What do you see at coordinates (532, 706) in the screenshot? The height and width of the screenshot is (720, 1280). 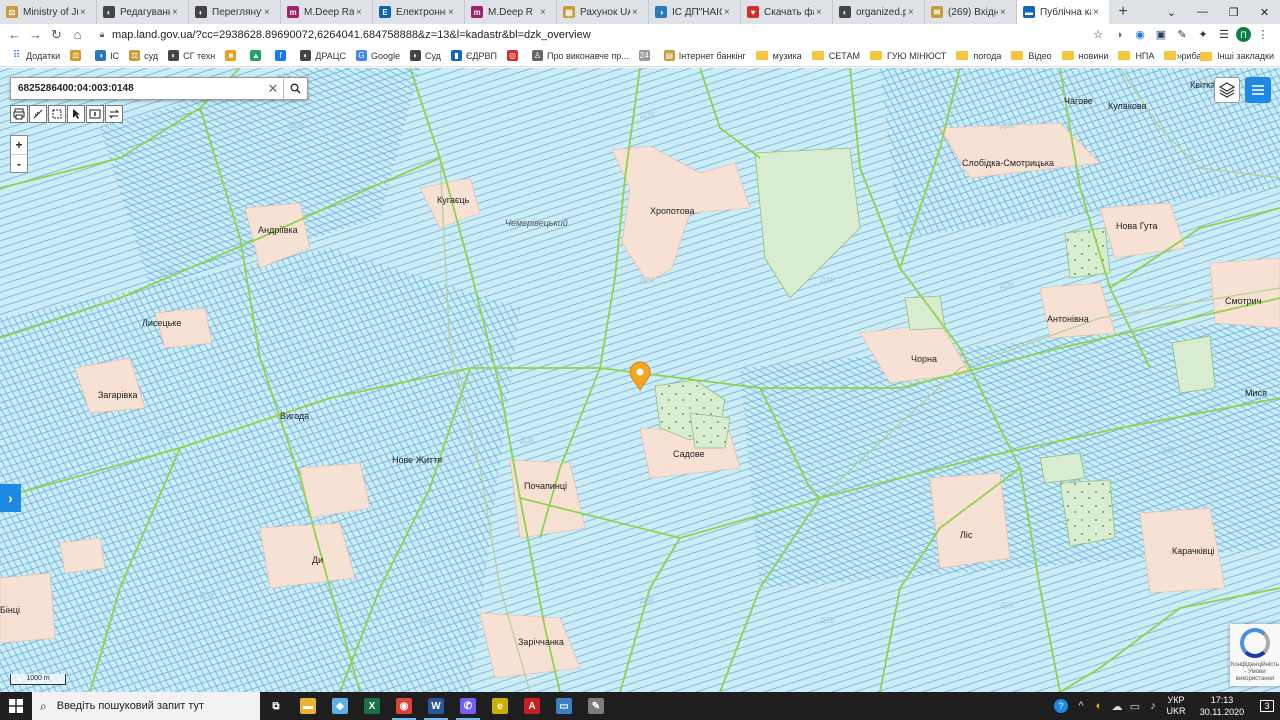 I see `taskbar-app-acrobat: A` at bounding box center [532, 706].